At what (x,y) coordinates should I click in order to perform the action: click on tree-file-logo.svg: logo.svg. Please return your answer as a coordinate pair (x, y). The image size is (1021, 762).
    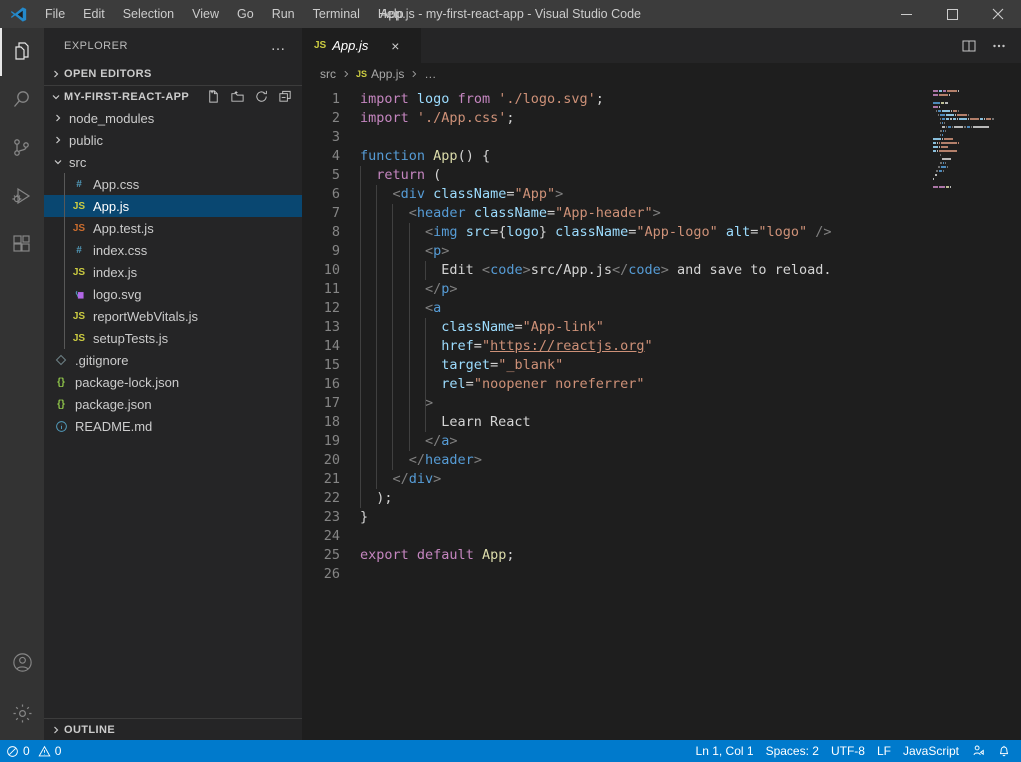
    Looking at the image, I should click on (173, 294).